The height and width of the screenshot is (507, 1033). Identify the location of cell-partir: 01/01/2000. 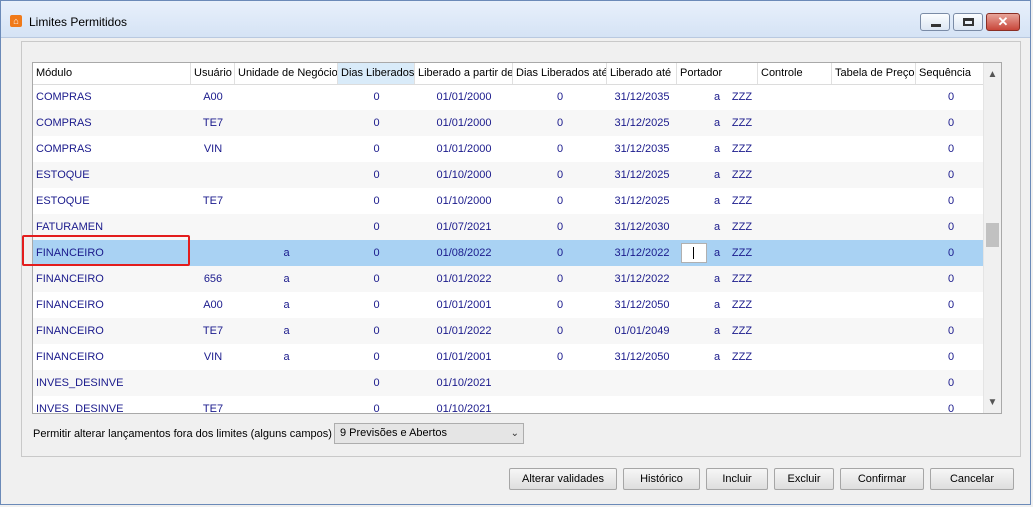
(464, 149).